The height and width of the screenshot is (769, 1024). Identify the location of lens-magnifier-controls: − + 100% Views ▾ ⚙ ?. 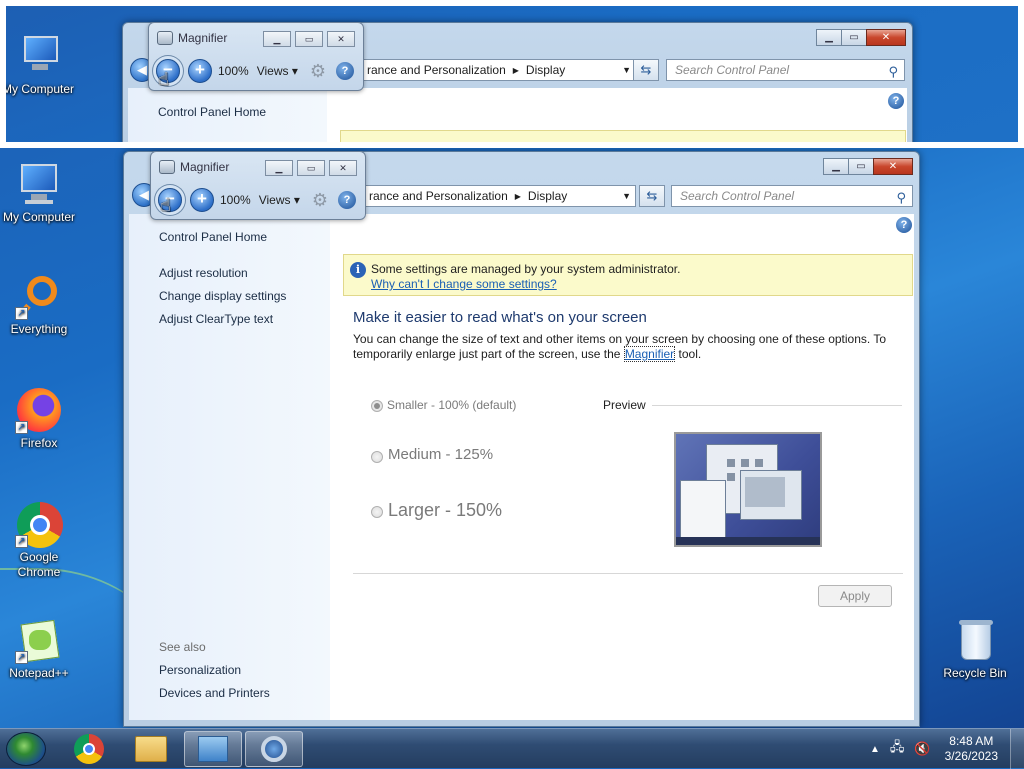
(255, 71).